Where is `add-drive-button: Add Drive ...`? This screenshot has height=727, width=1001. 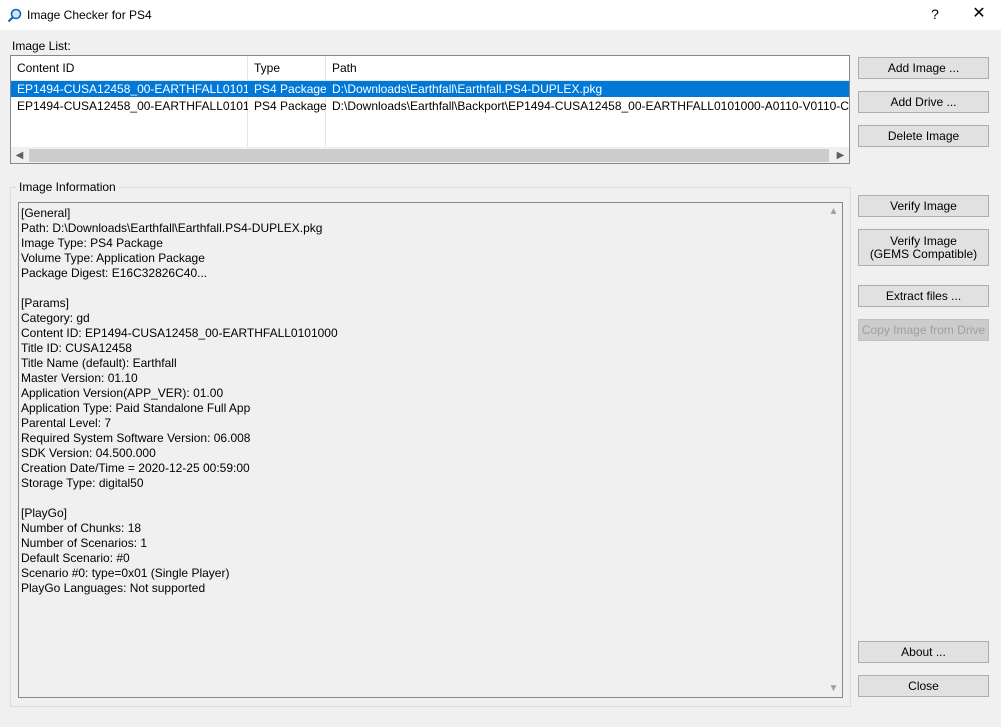
add-drive-button: Add Drive ... is located at coordinates (923, 102).